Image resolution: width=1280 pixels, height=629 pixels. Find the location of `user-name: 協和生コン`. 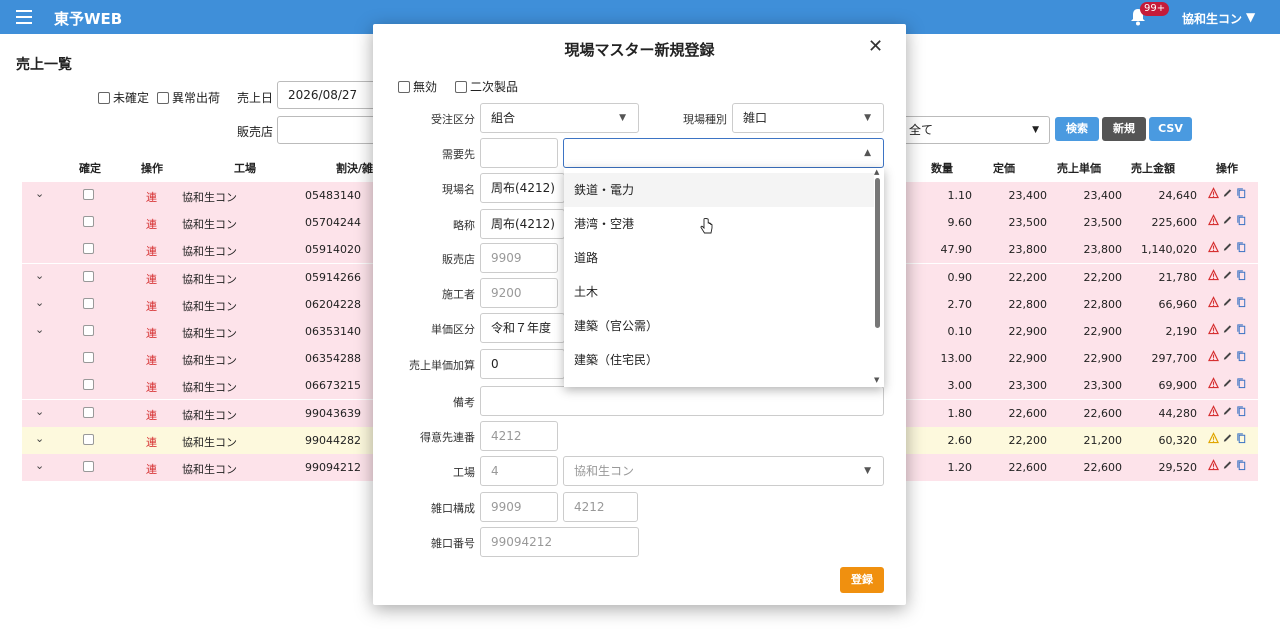

user-name: 協和生コン is located at coordinates (1212, 18).